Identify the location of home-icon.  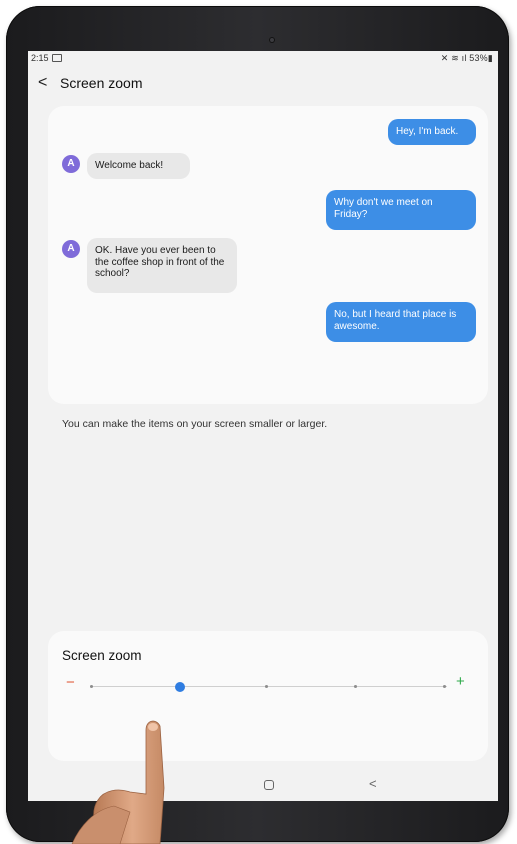
(269, 785).